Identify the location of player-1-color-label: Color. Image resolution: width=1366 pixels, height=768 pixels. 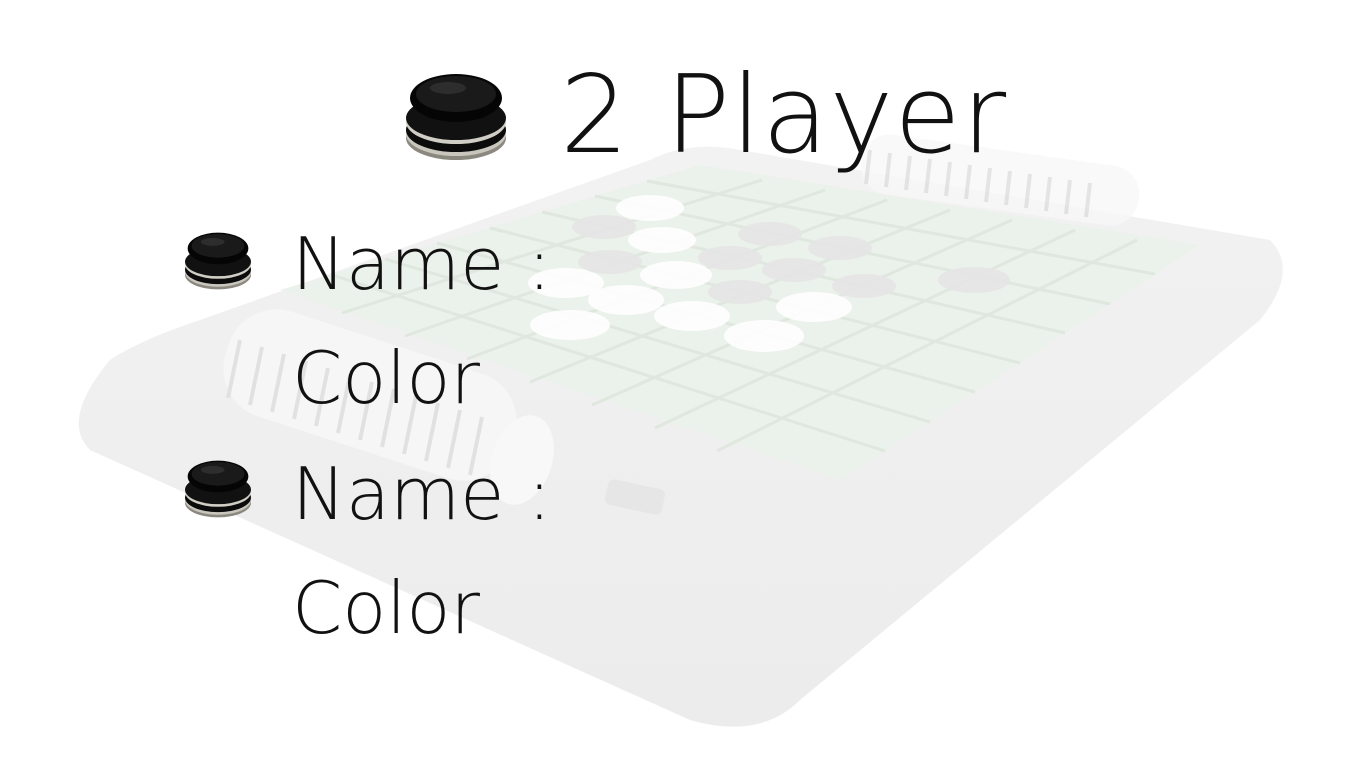
(386, 378).